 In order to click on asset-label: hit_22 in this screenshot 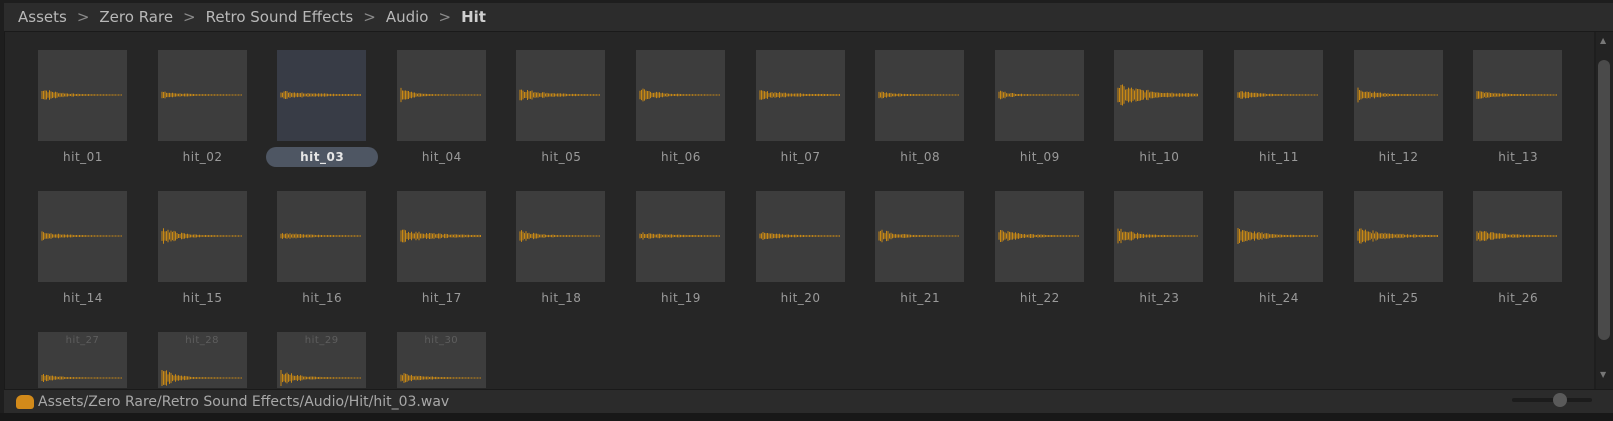, I will do `click(1039, 298)`.